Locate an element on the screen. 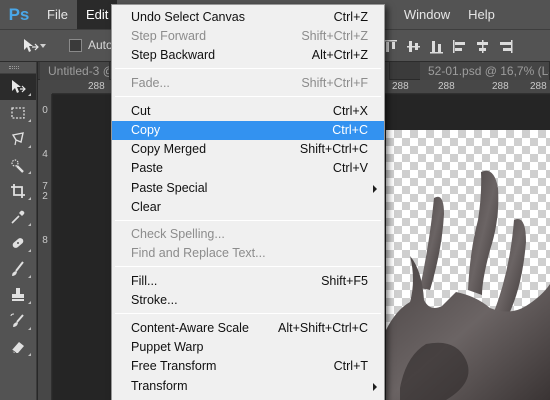  ruler-origin is located at coordinates (45, 87).